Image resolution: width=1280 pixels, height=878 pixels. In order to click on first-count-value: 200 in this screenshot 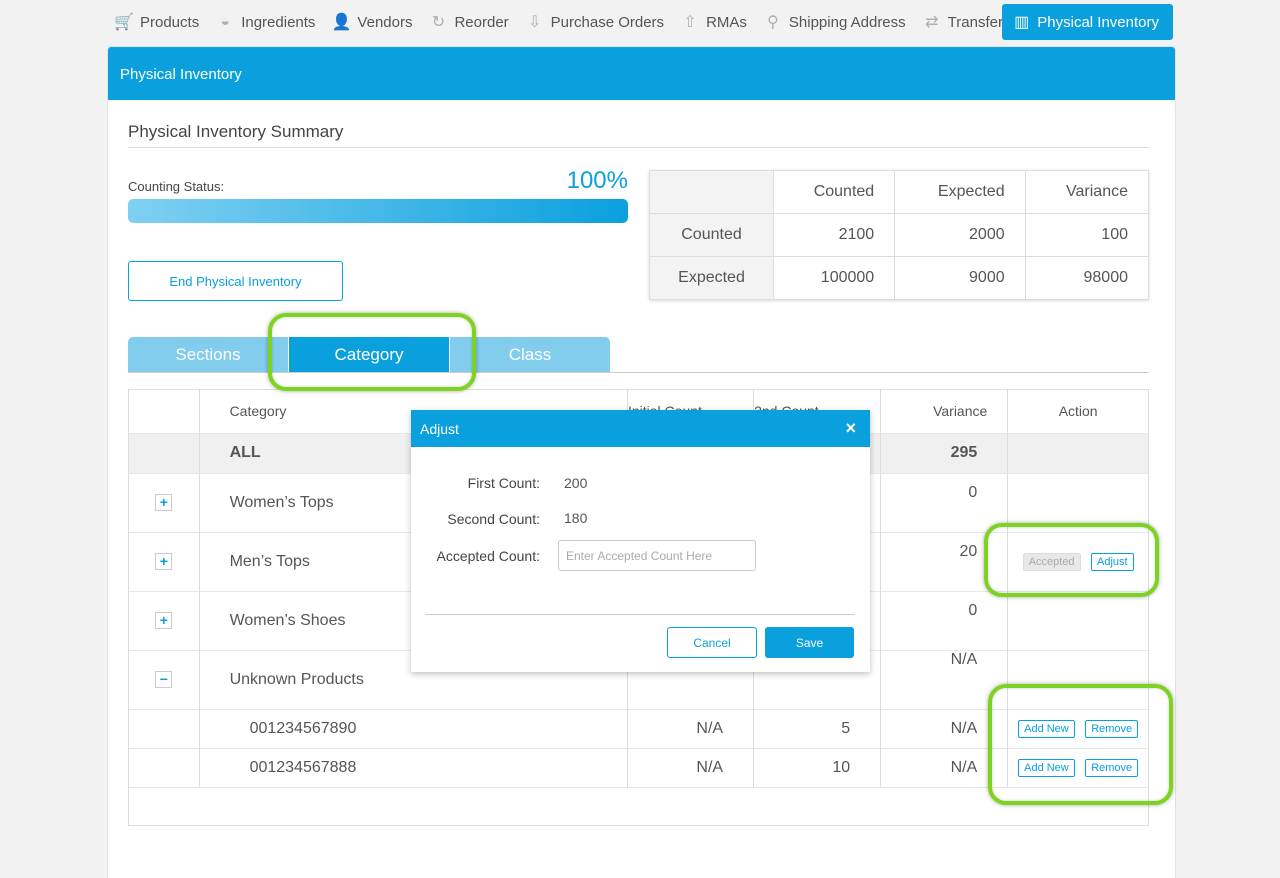, I will do `click(576, 483)`.